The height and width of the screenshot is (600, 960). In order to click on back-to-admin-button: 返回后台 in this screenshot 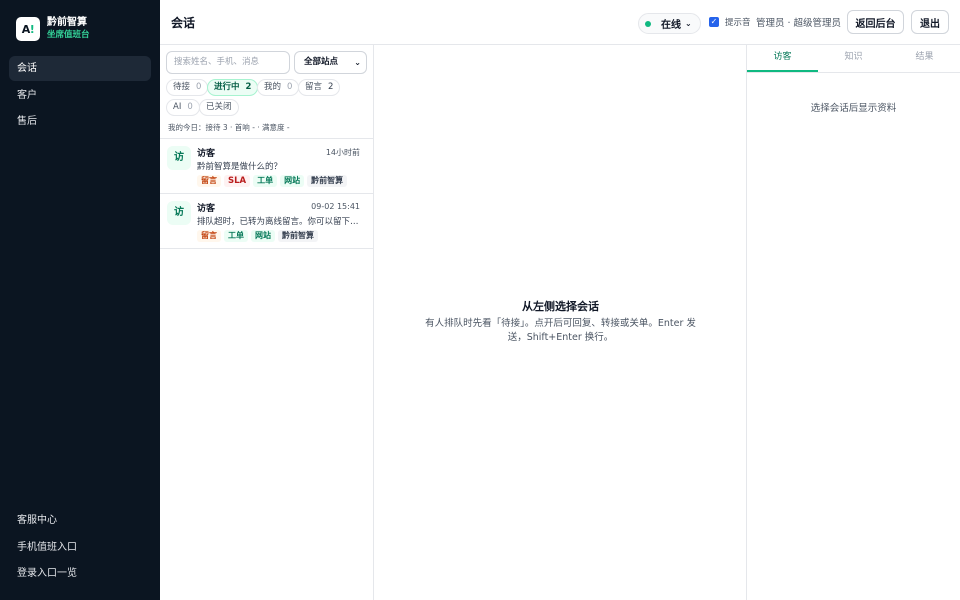, I will do `click(875, 22)`.